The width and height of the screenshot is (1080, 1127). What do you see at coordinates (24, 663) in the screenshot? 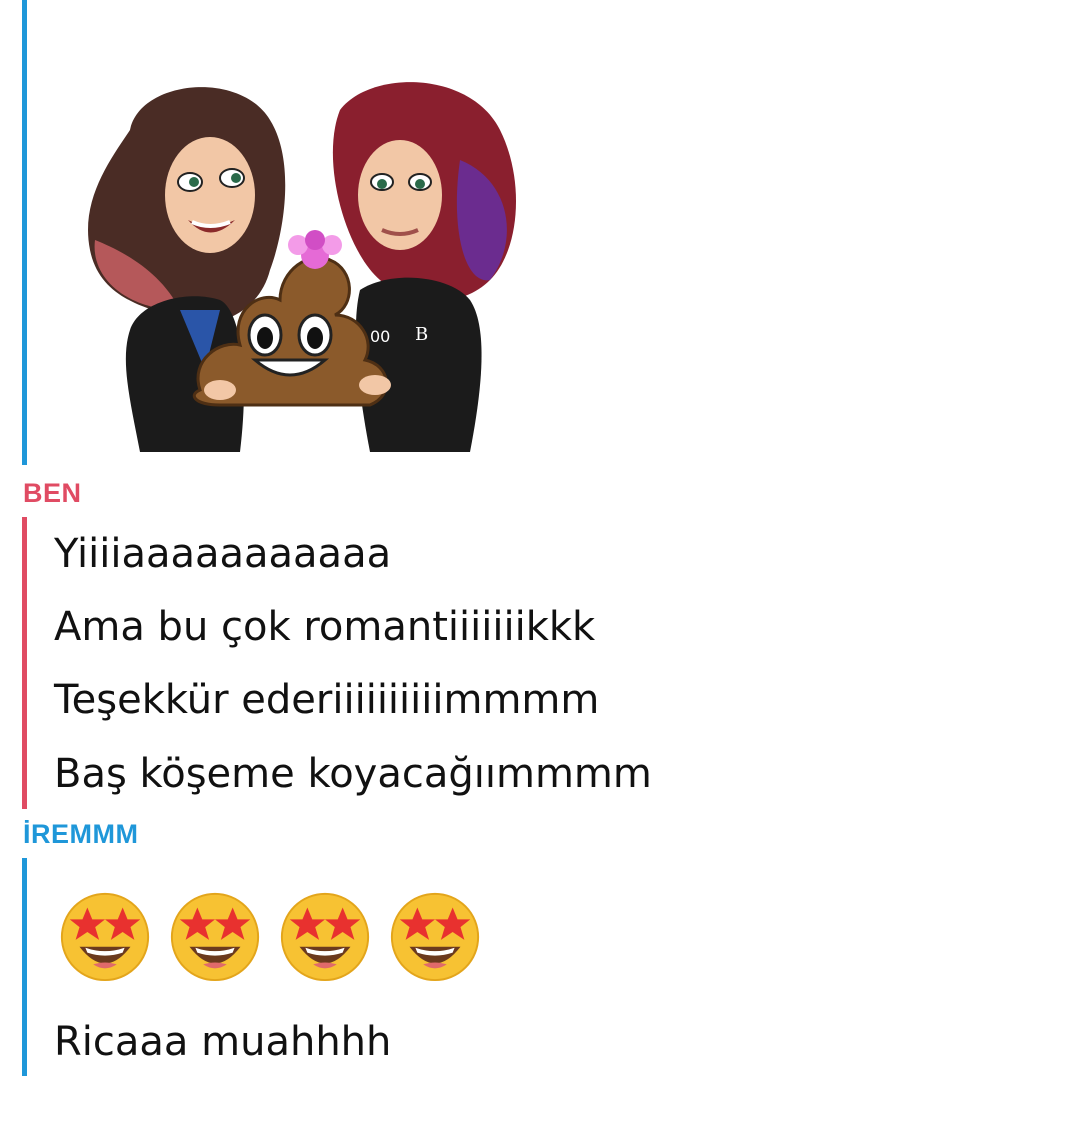
I see `my-message-bar` at bounding box center [24, 663].